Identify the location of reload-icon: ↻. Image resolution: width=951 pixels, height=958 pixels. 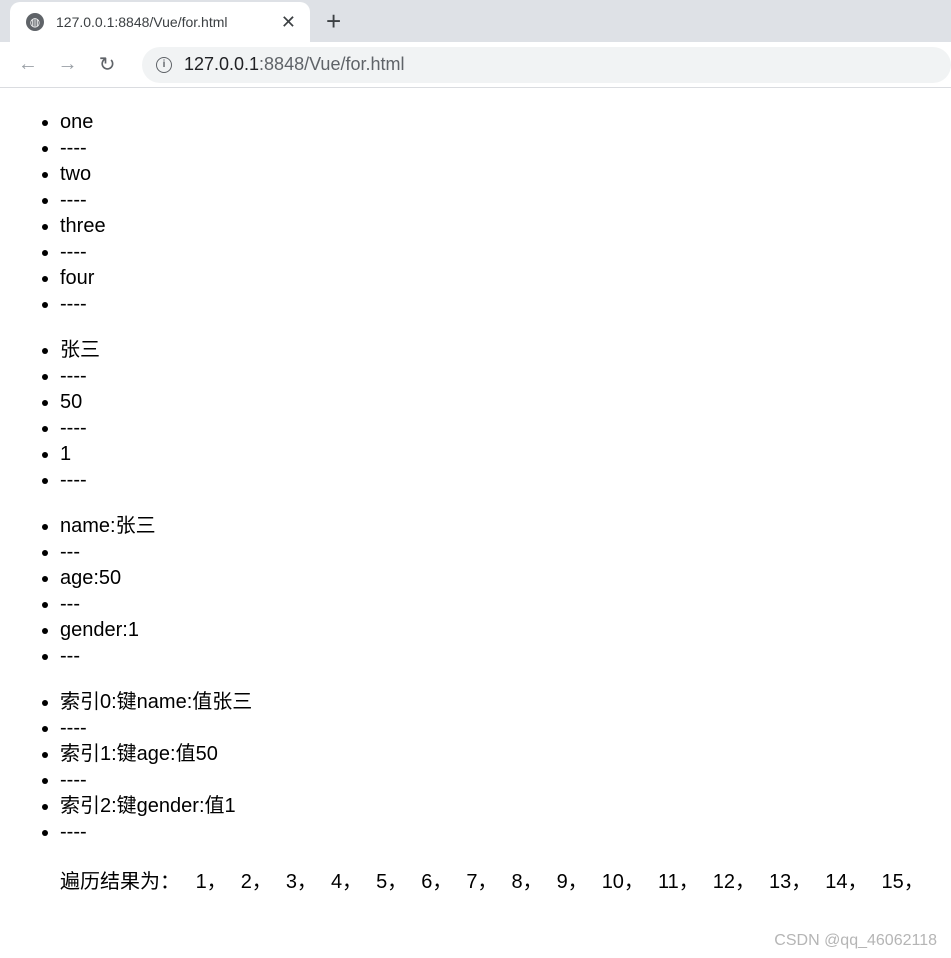
(107, 64).